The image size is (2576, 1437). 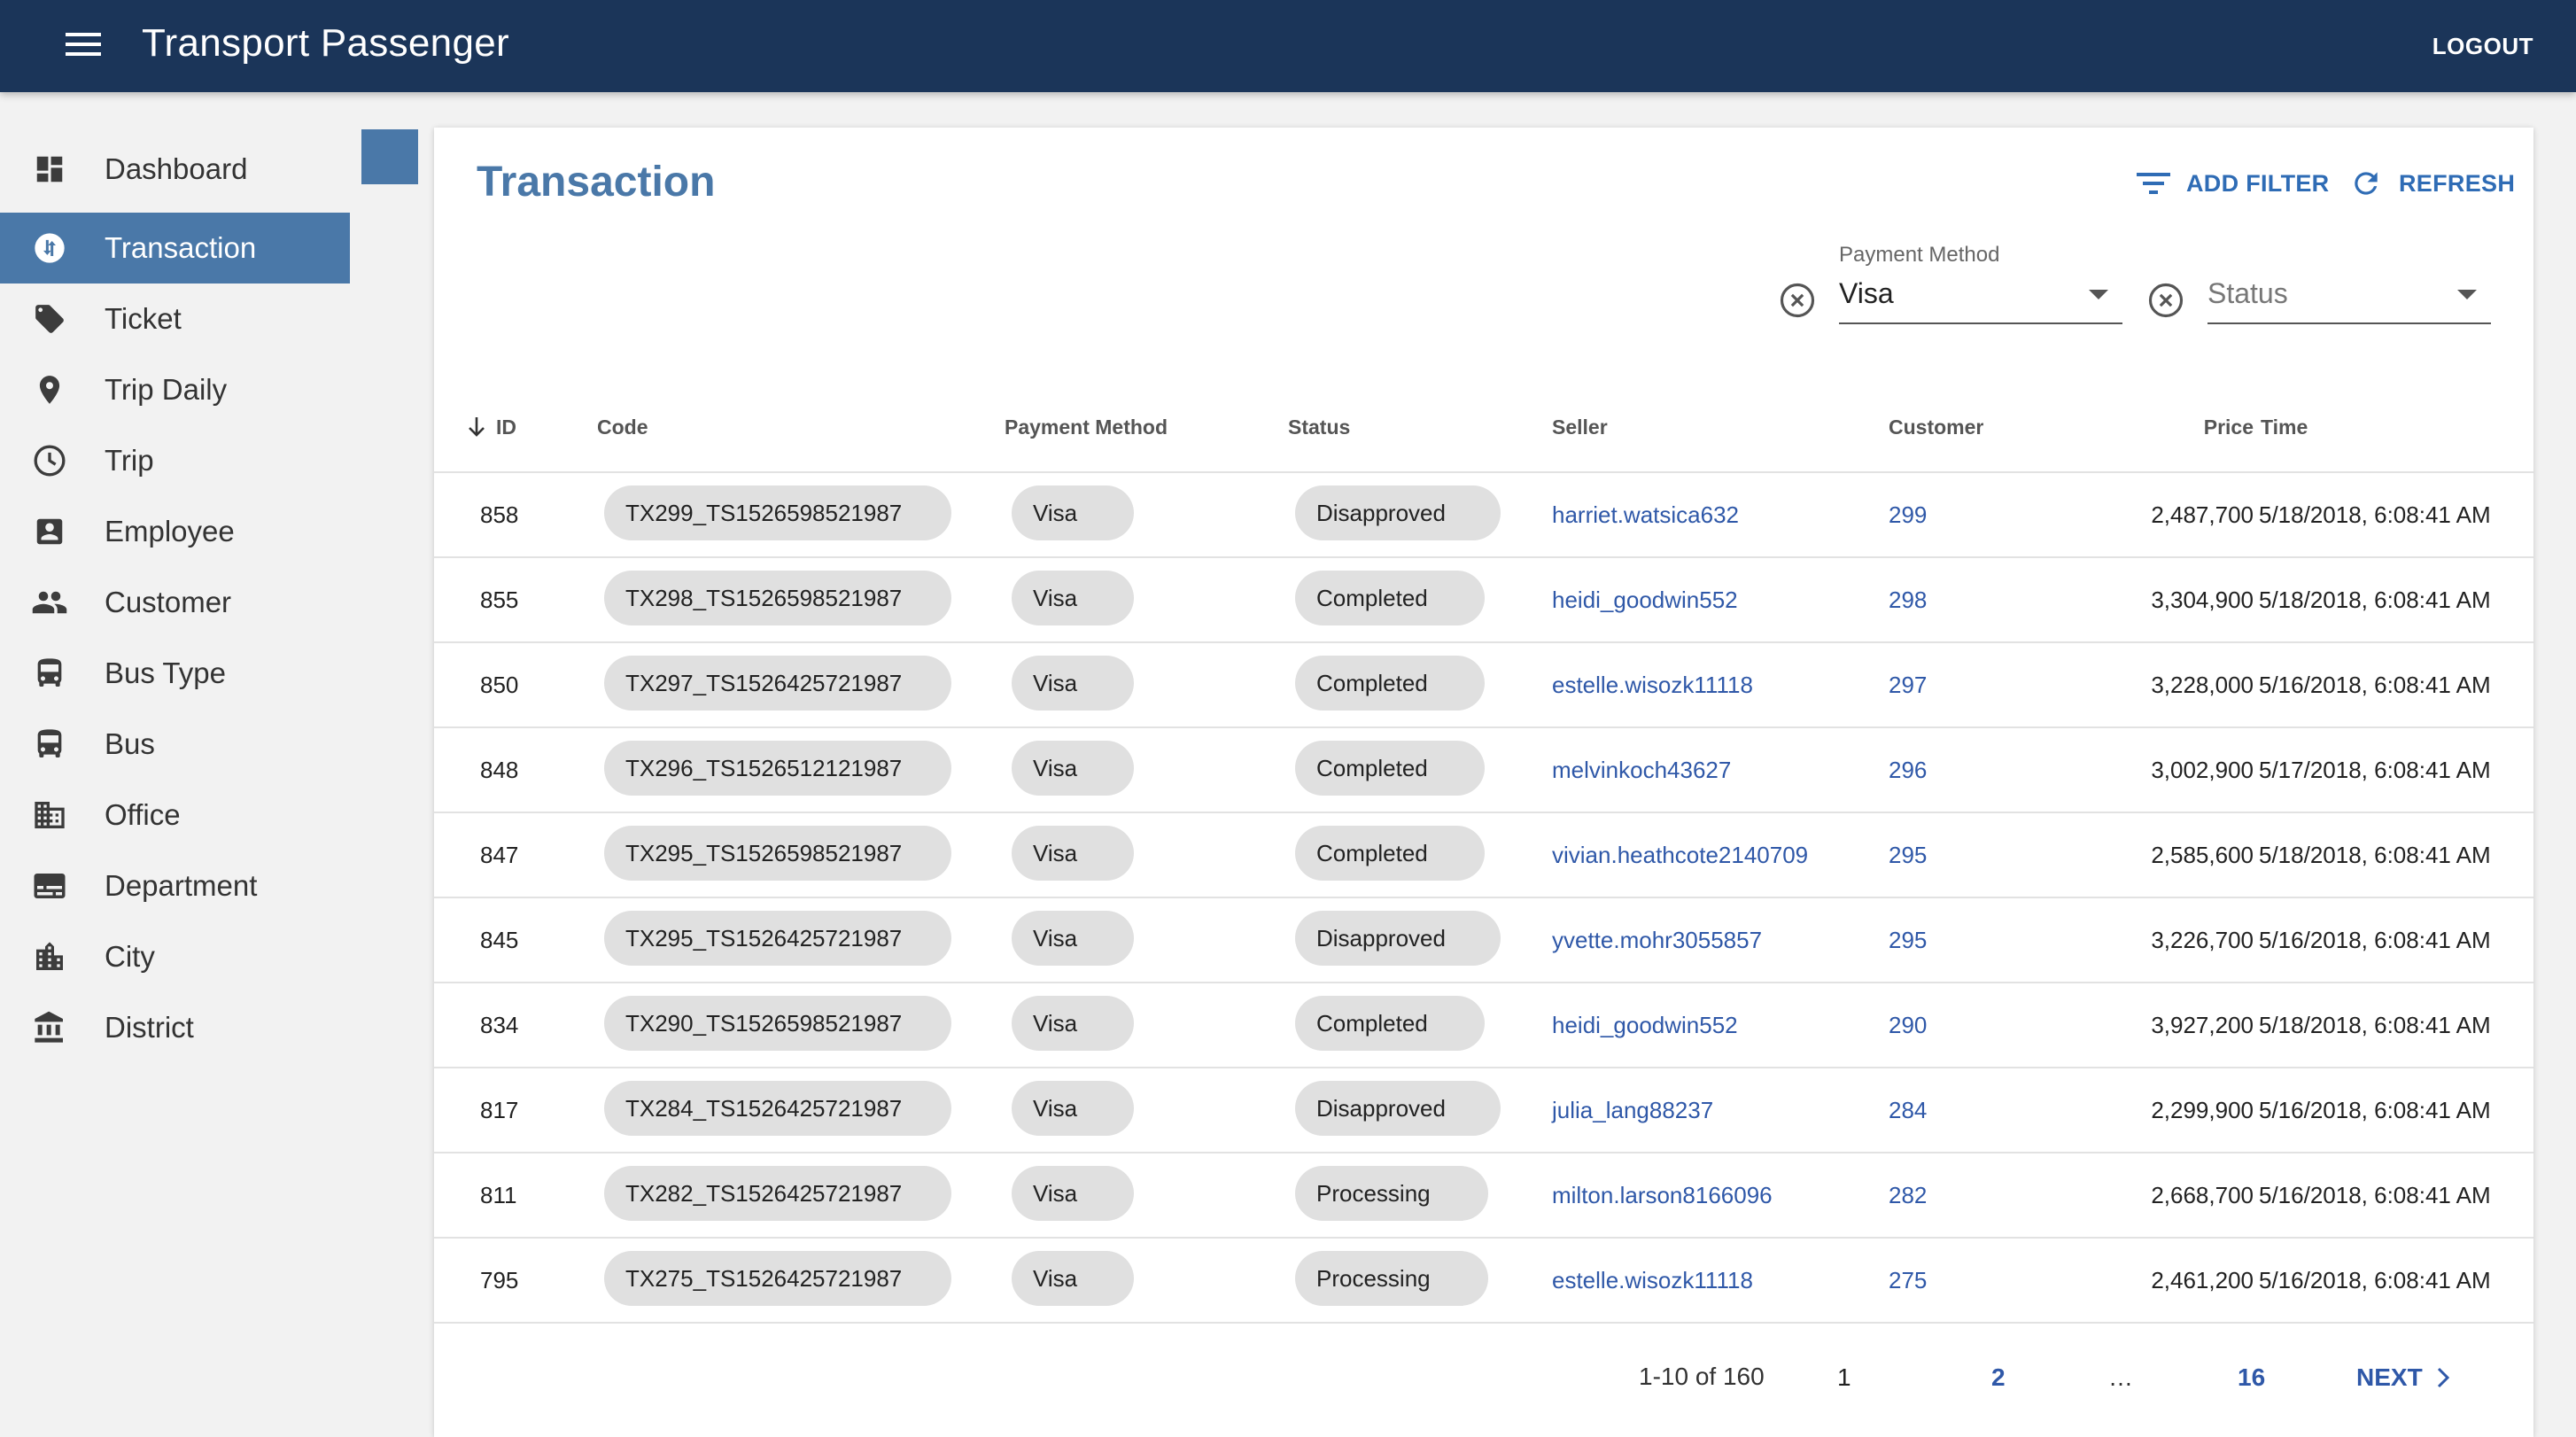 I want to click on app-bar: Transport Passenger LOGOUT, so click(x=1288, y=46).